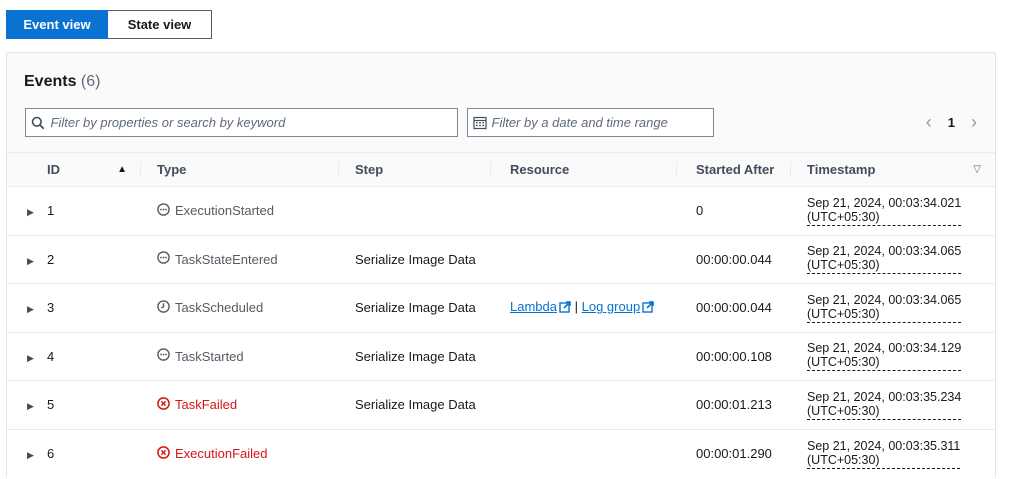 Image resolution: width=1029 pixels, height=479 pixels. Describe the element at coordinates (74, 169) in the screenshot. I see `column-header-id: ID ▲` at that location.